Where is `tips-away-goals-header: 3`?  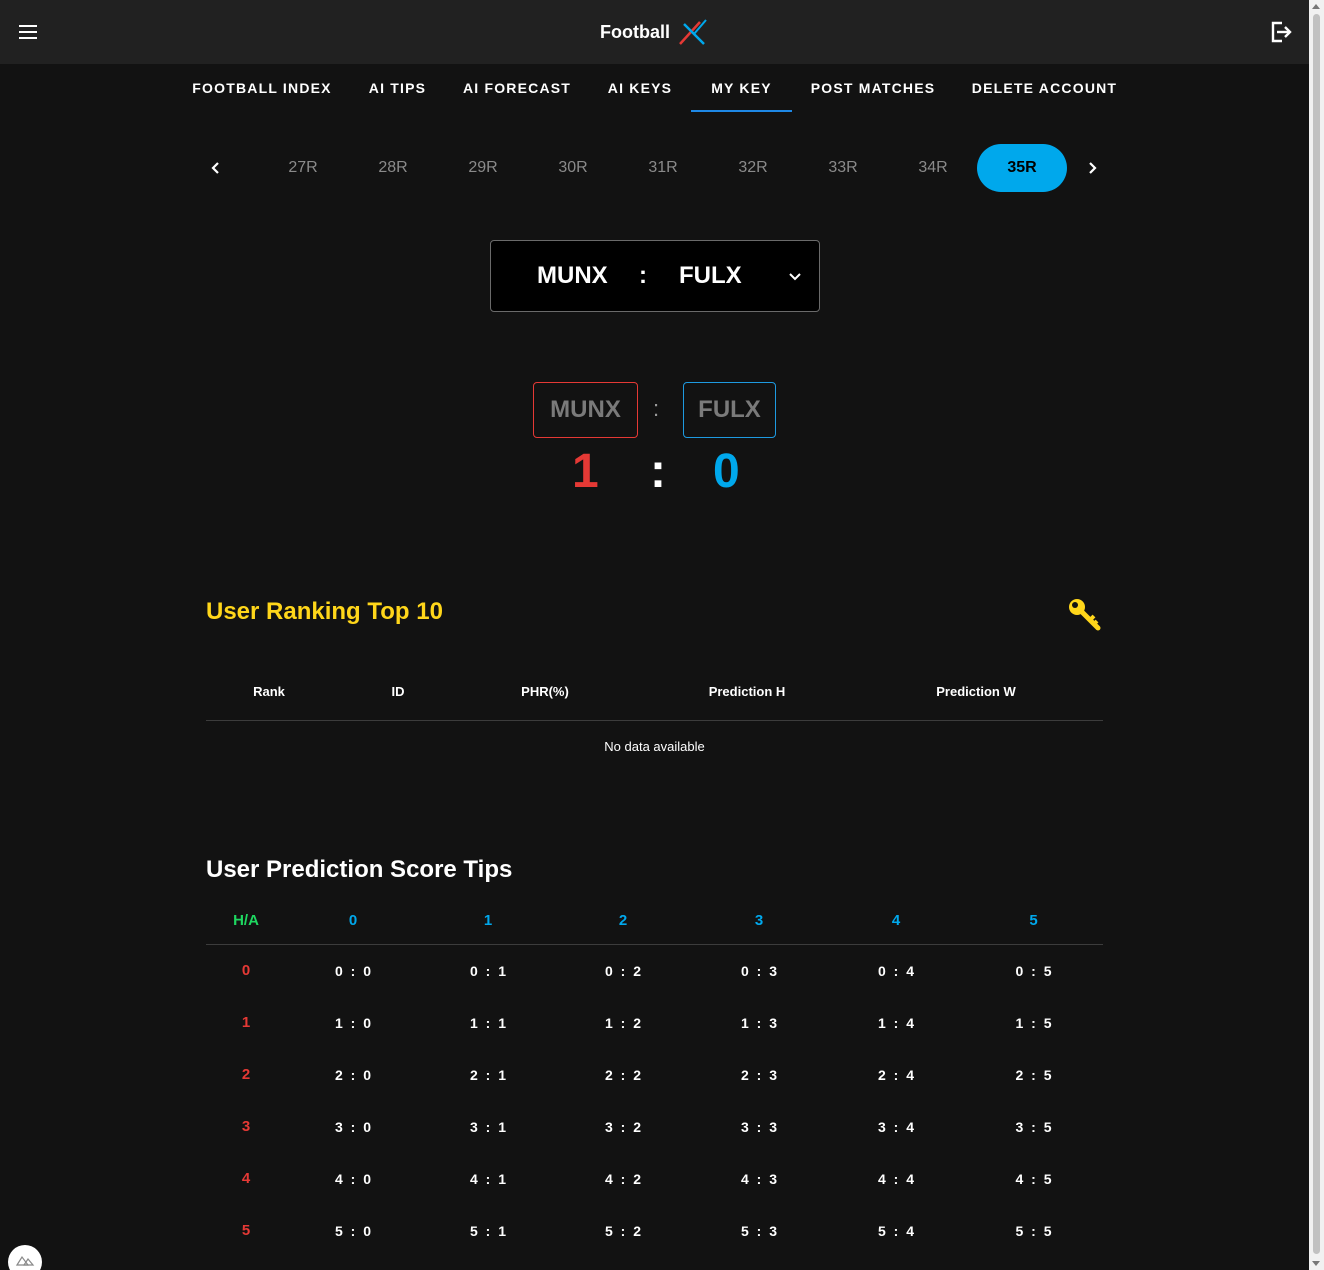
tips-away-goals-header: 3 is located at coordinates (760, 920).